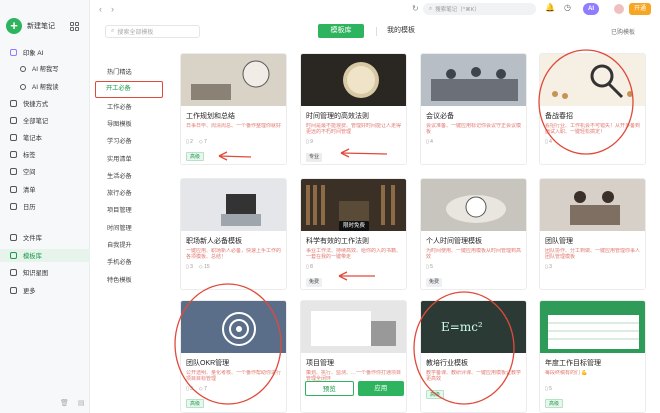  I want to click on category-item: 项目管理, so click(128, 211).